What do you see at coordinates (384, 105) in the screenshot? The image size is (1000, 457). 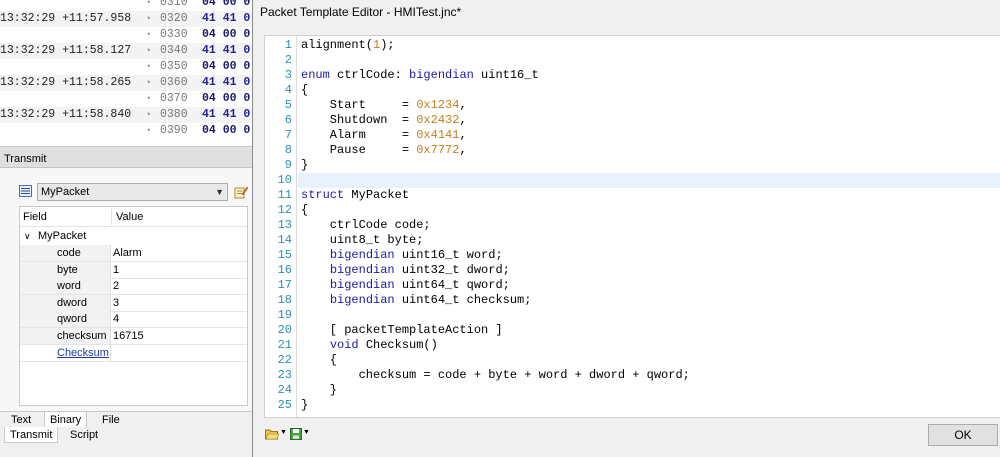 I see `code-line: Start = 0x1234,` at bounding box center [384, 105].